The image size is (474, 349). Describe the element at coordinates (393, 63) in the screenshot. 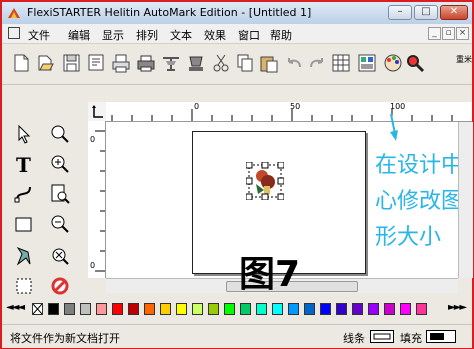

I see `color-palette-icon` at that location.